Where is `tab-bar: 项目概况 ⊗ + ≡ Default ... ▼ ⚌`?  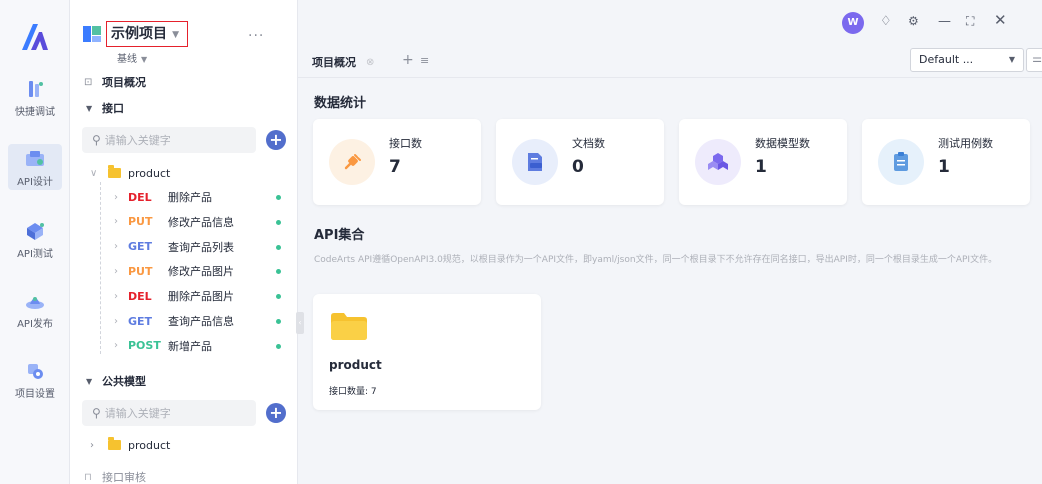 tab-bar: 项目概况 ⊗ + ≡ Default ... ▼ ⚌ is located at coordinates (670, 39).